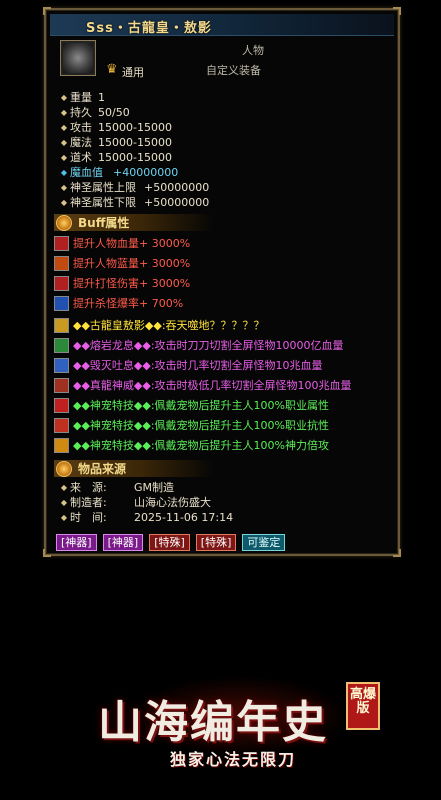 The width and height of the screenshot is (441, 800). What do you see at coordinates (81, 142) in the screenshot?
I see `stat-label: 魔法` at bounding box center [81, 142].